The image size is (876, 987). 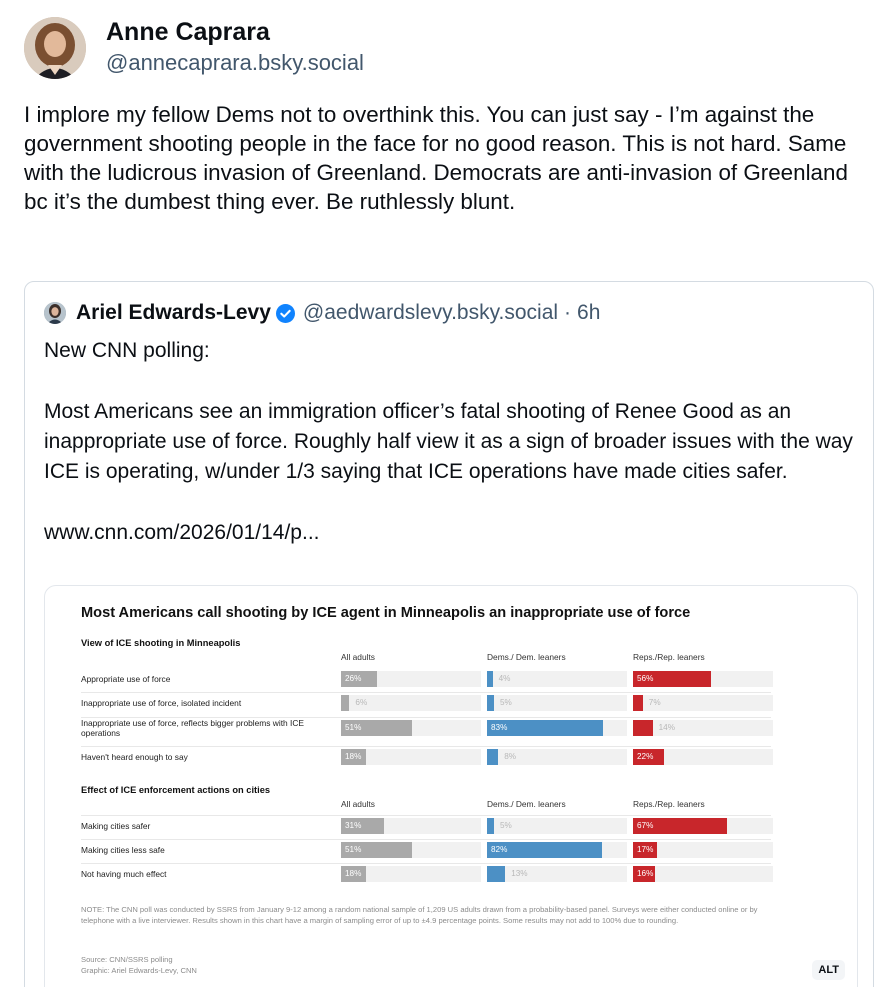 I want to click on chart-bar-track: 13%, so click(x=557, y=874).